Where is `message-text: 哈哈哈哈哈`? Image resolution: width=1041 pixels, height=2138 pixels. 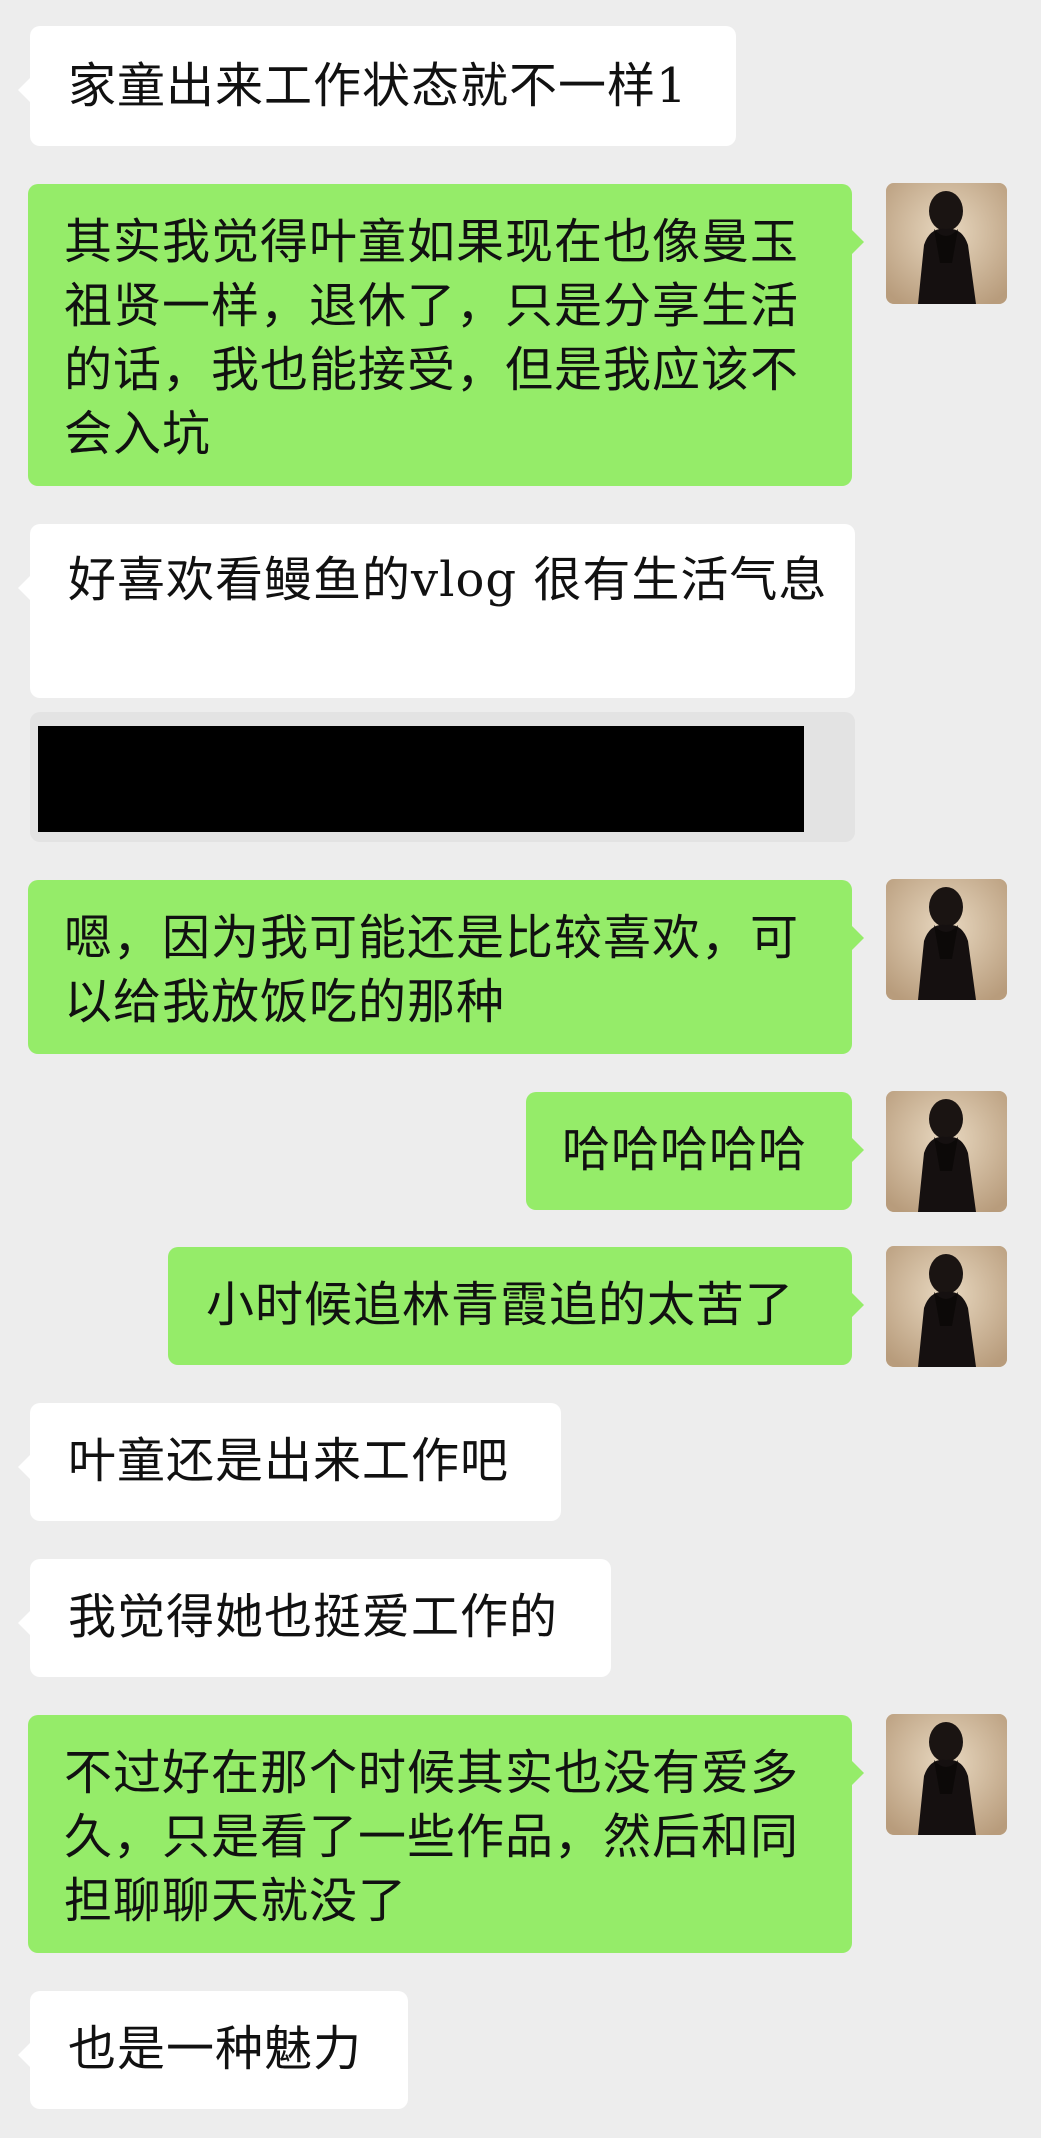
message-text: 哈哈哈哈哈 is located at coordinates (685, 1150).